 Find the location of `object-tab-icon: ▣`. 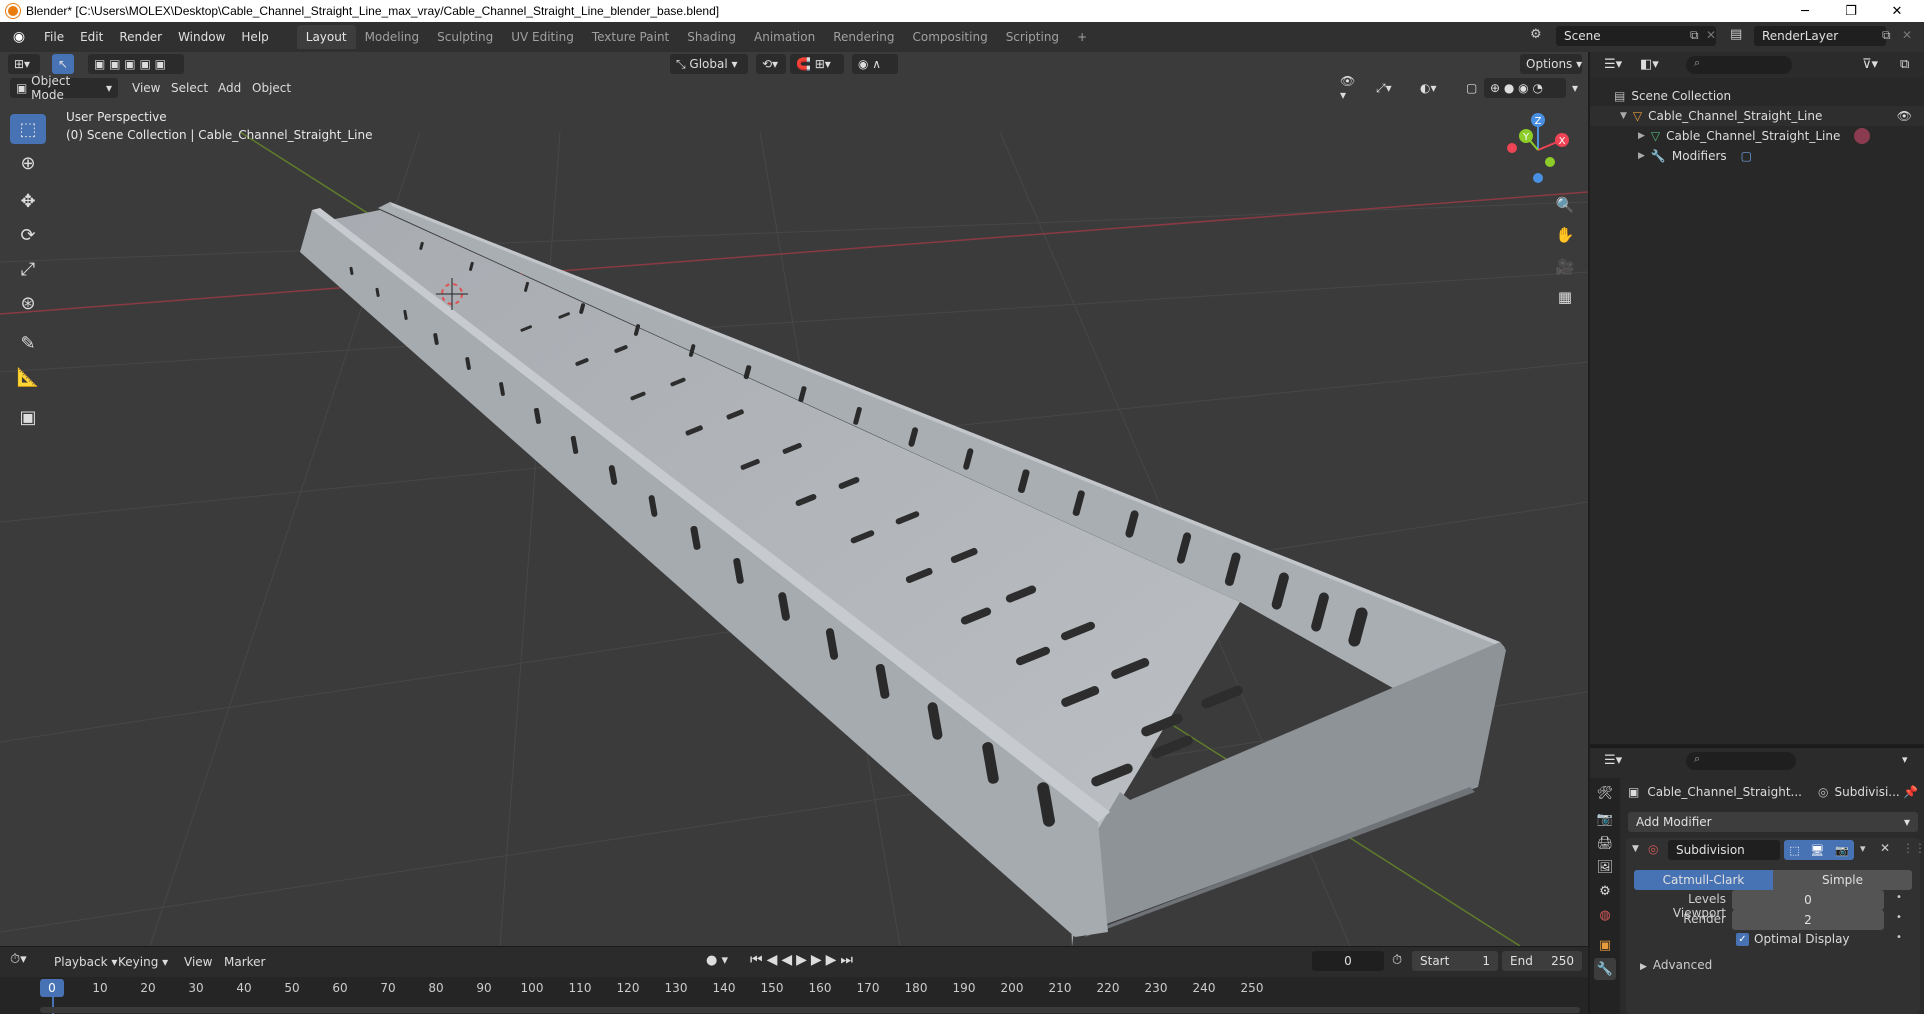

object-tab-icon: ▣ is located at coordinates (1605, 945).